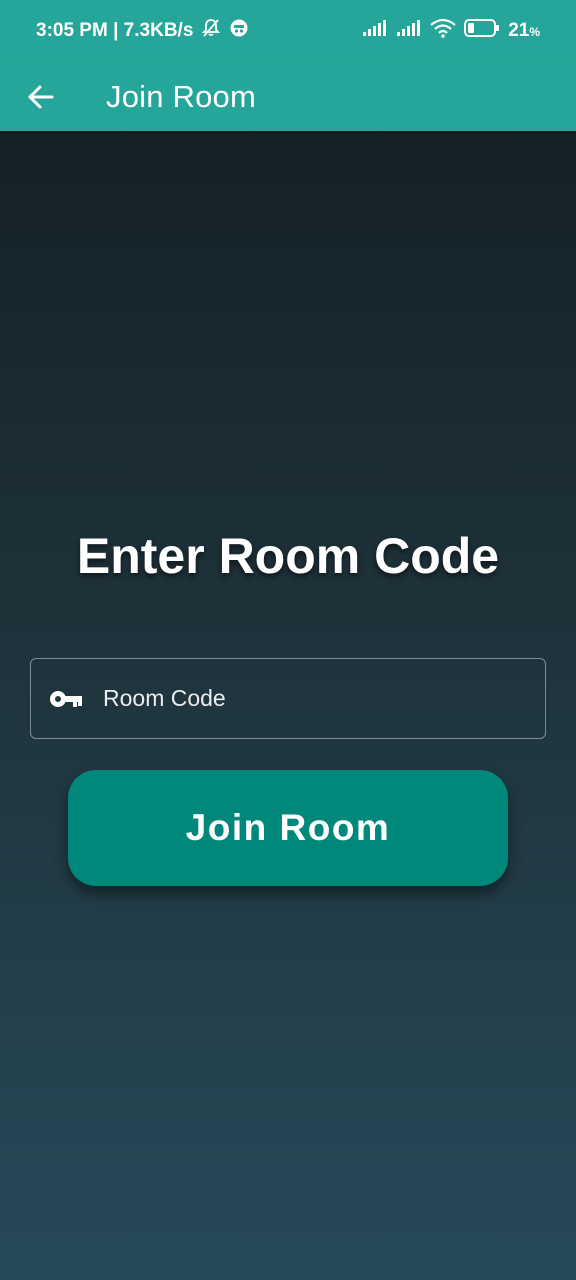  I want to click on back-button, so click(41, 97).